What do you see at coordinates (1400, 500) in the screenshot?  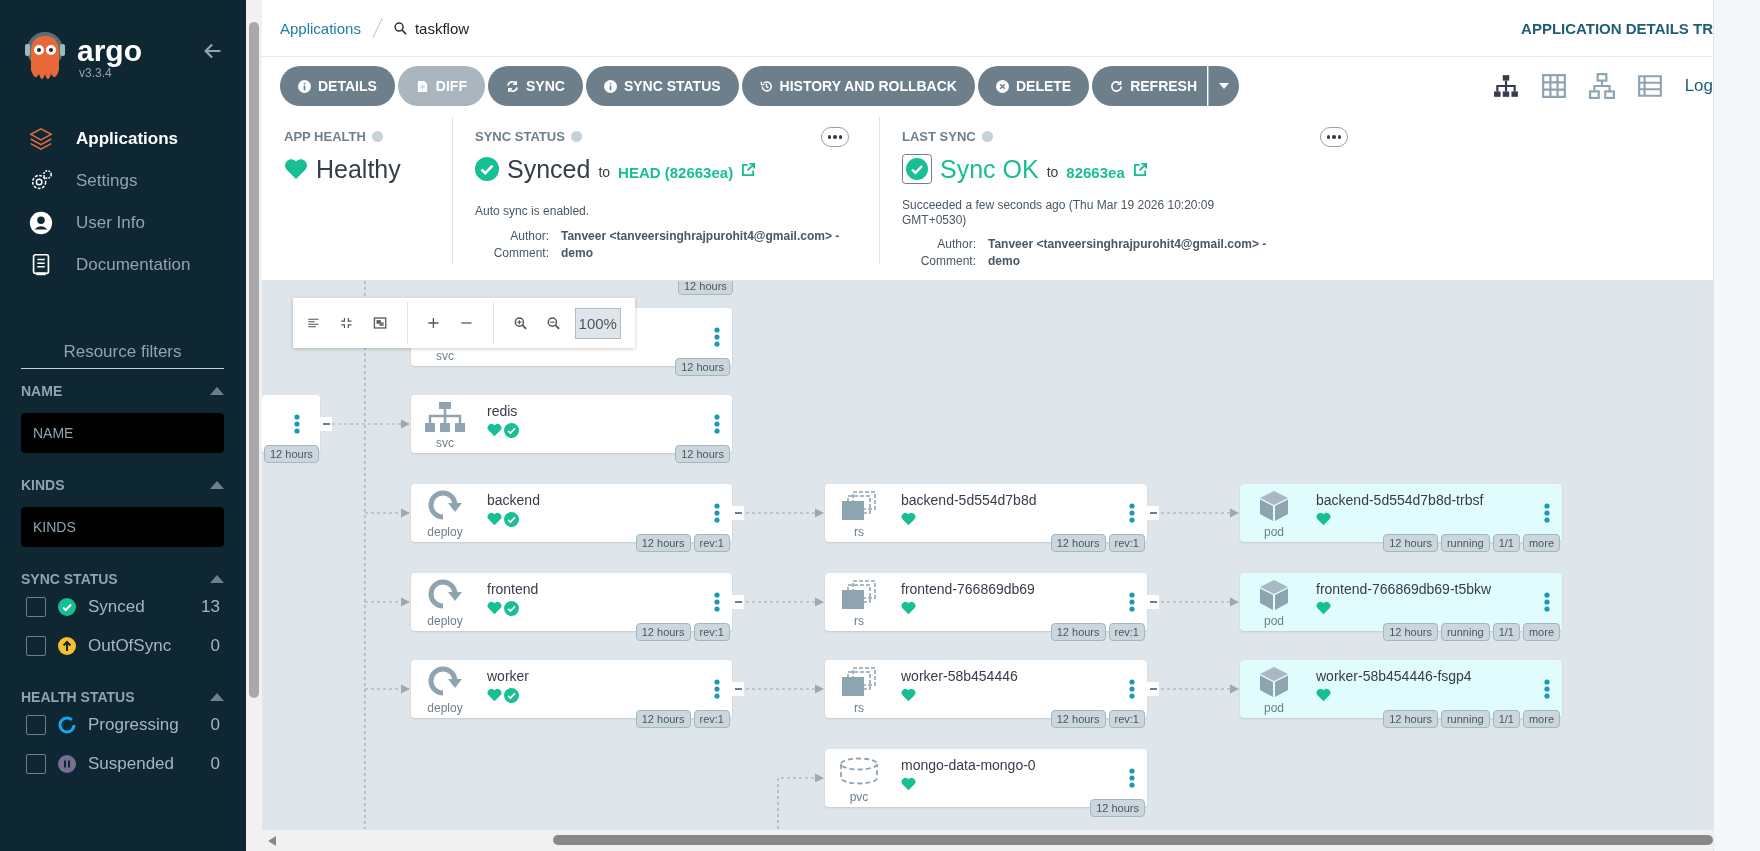 I see `resource-name: backend-5d554d7b8d-trbsf` at bounding box center [1400, 500].